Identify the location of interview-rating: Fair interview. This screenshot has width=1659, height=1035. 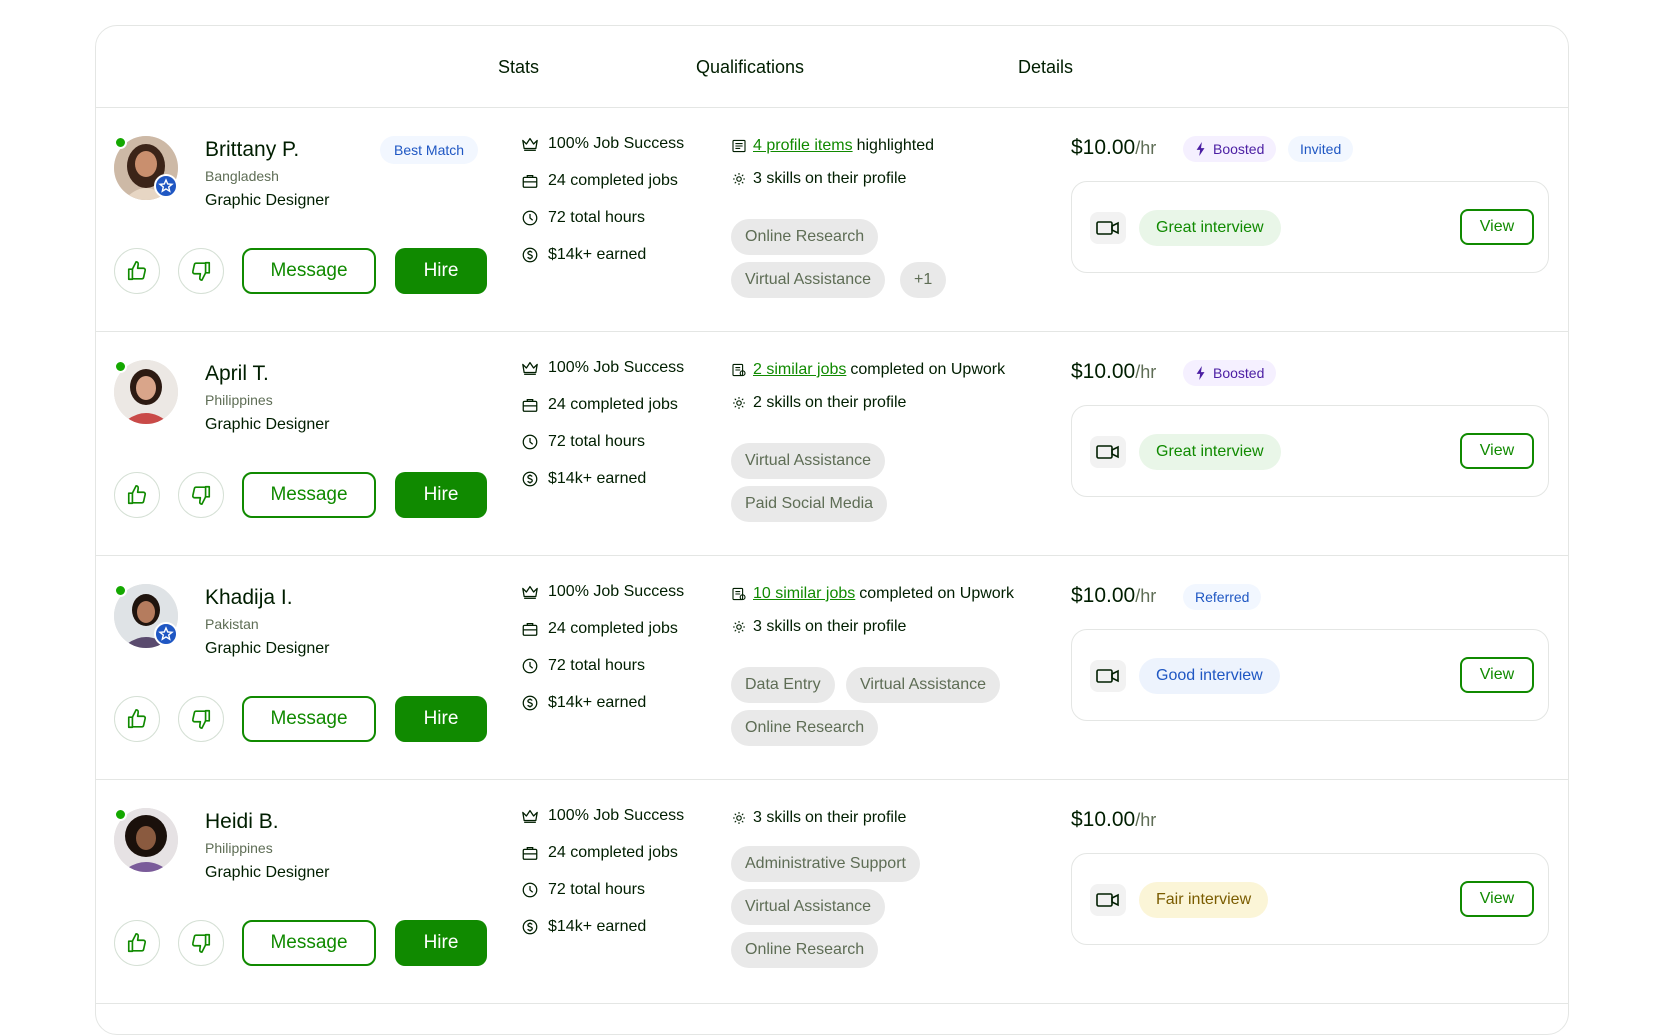
(1204, 900).